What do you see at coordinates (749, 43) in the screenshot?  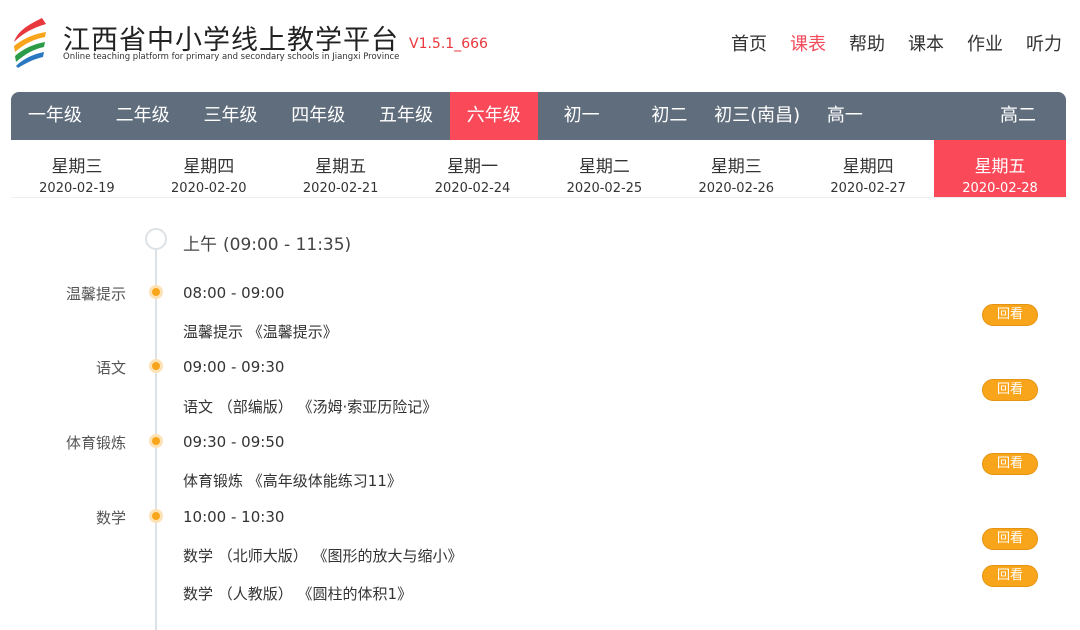 I see `nav-home: 首页` at bounding box center [749, 43].